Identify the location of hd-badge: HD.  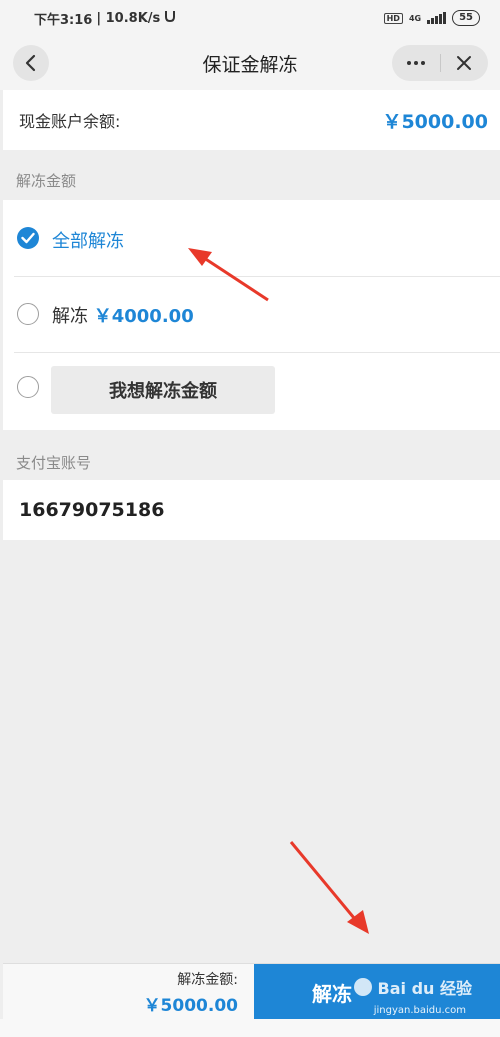
(393, 18).